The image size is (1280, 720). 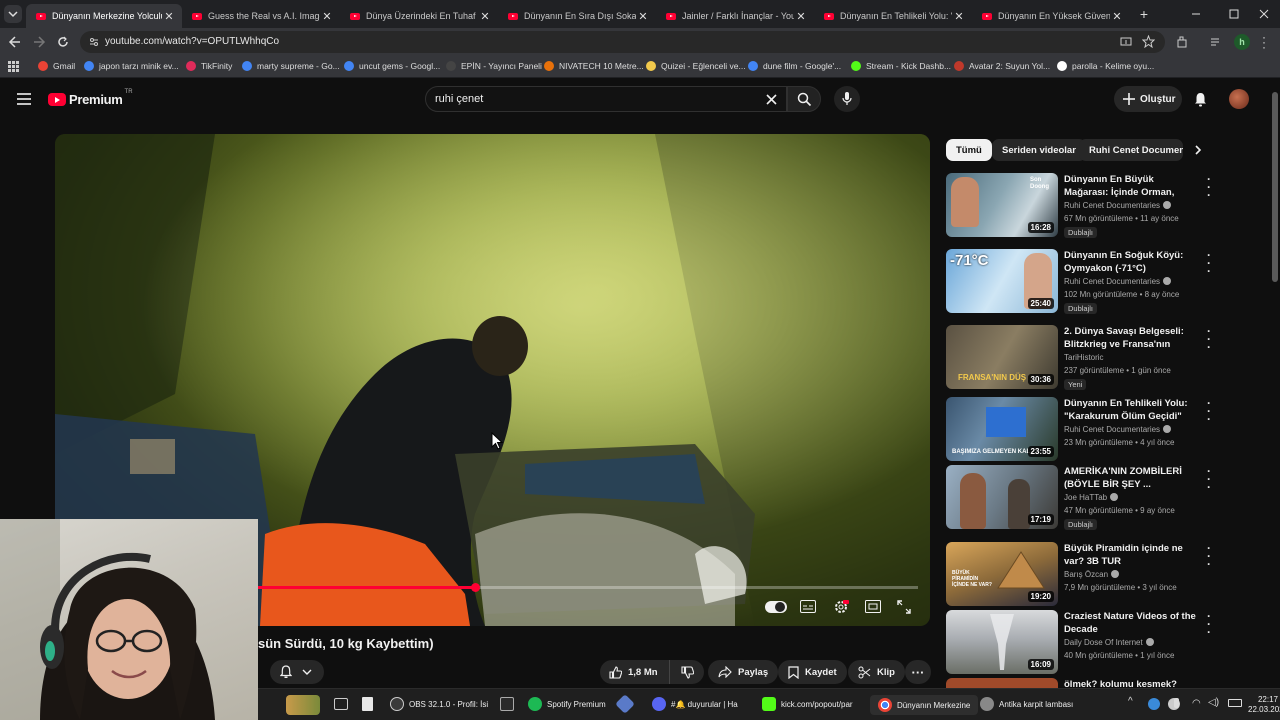 What do you see at coordinates (1002, 357) in the screenshot?
I see `video-thumbnail: FRANSA'NIN DÜŞ 30:36` at bounding box center [1002, 357].